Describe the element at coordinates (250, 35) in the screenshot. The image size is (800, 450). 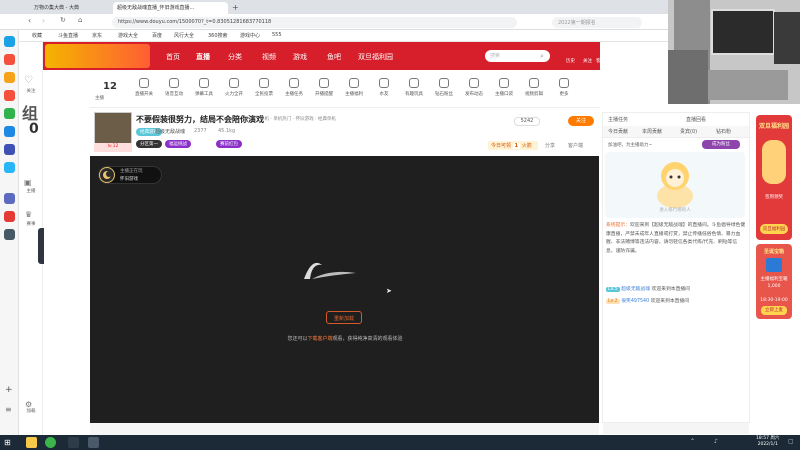
I see `bookmark-item: 游戏中心` at that location.